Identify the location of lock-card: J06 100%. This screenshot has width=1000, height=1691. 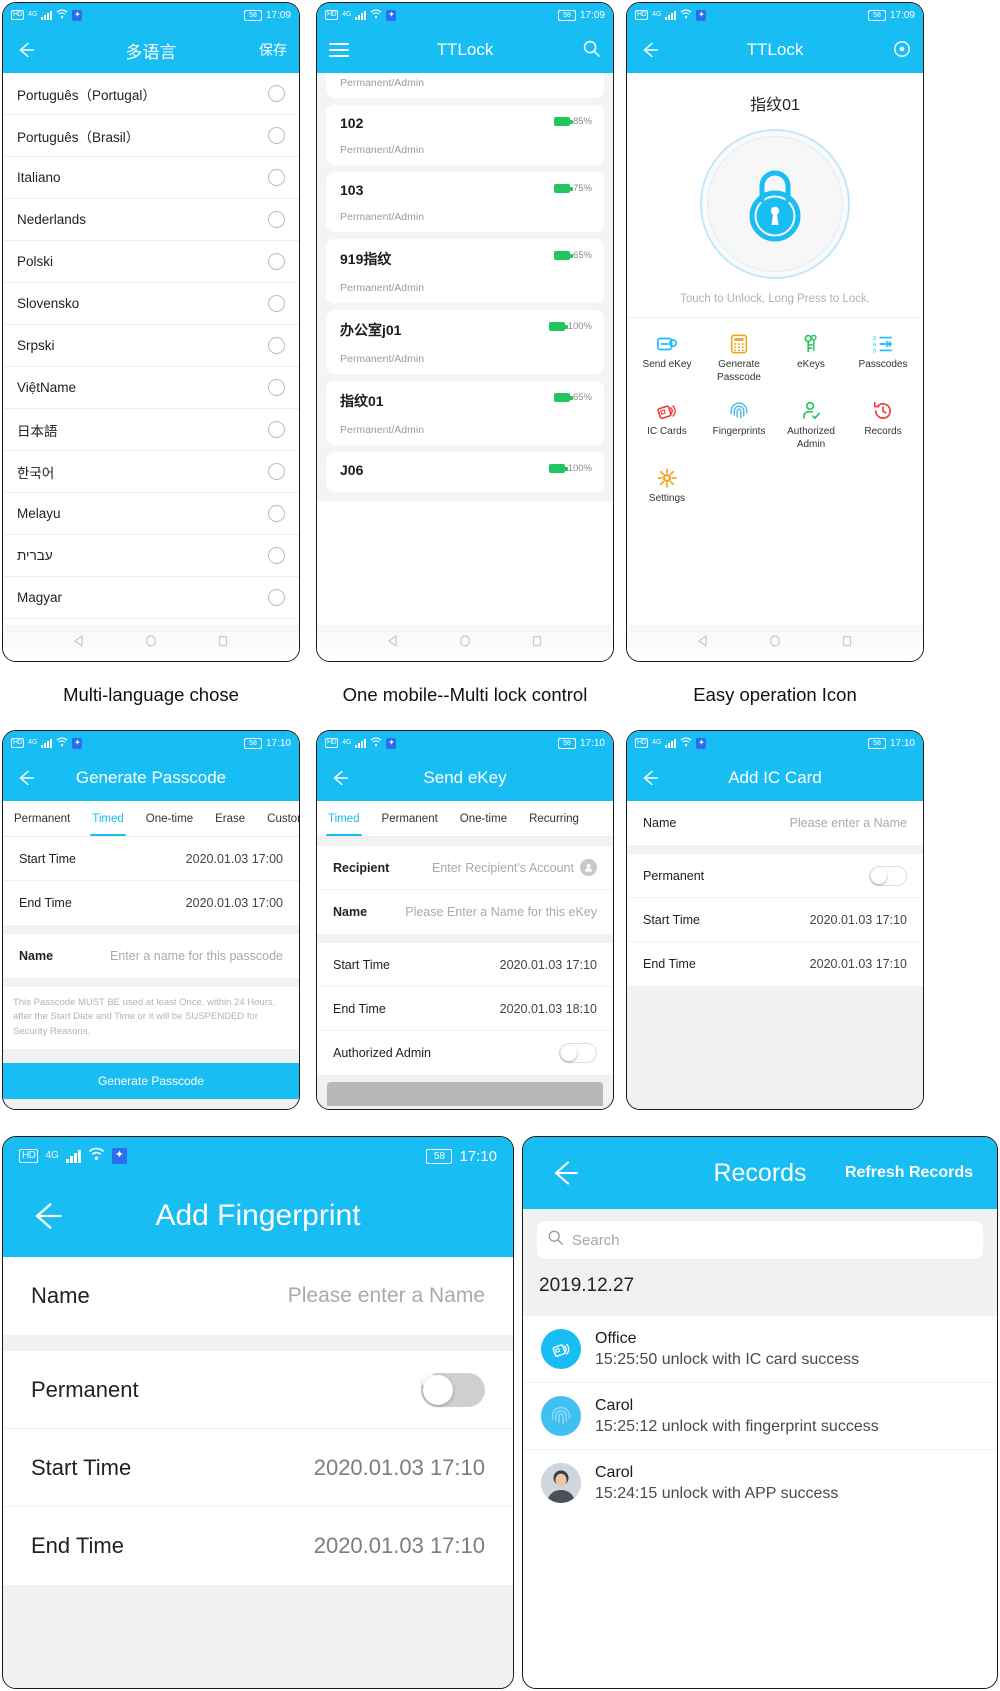
(465, 472).